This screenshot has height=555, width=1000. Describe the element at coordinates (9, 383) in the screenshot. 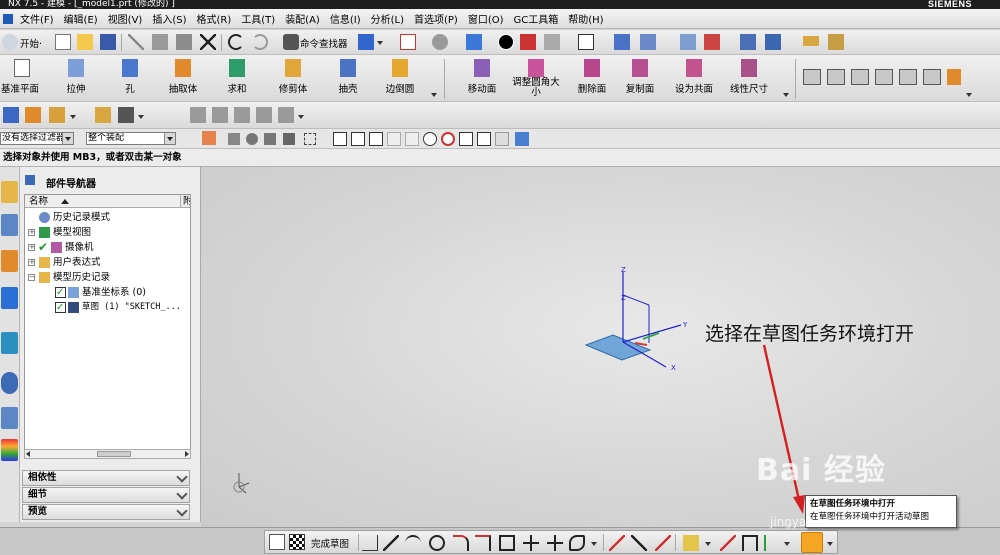

I see `history-icon` at that location.